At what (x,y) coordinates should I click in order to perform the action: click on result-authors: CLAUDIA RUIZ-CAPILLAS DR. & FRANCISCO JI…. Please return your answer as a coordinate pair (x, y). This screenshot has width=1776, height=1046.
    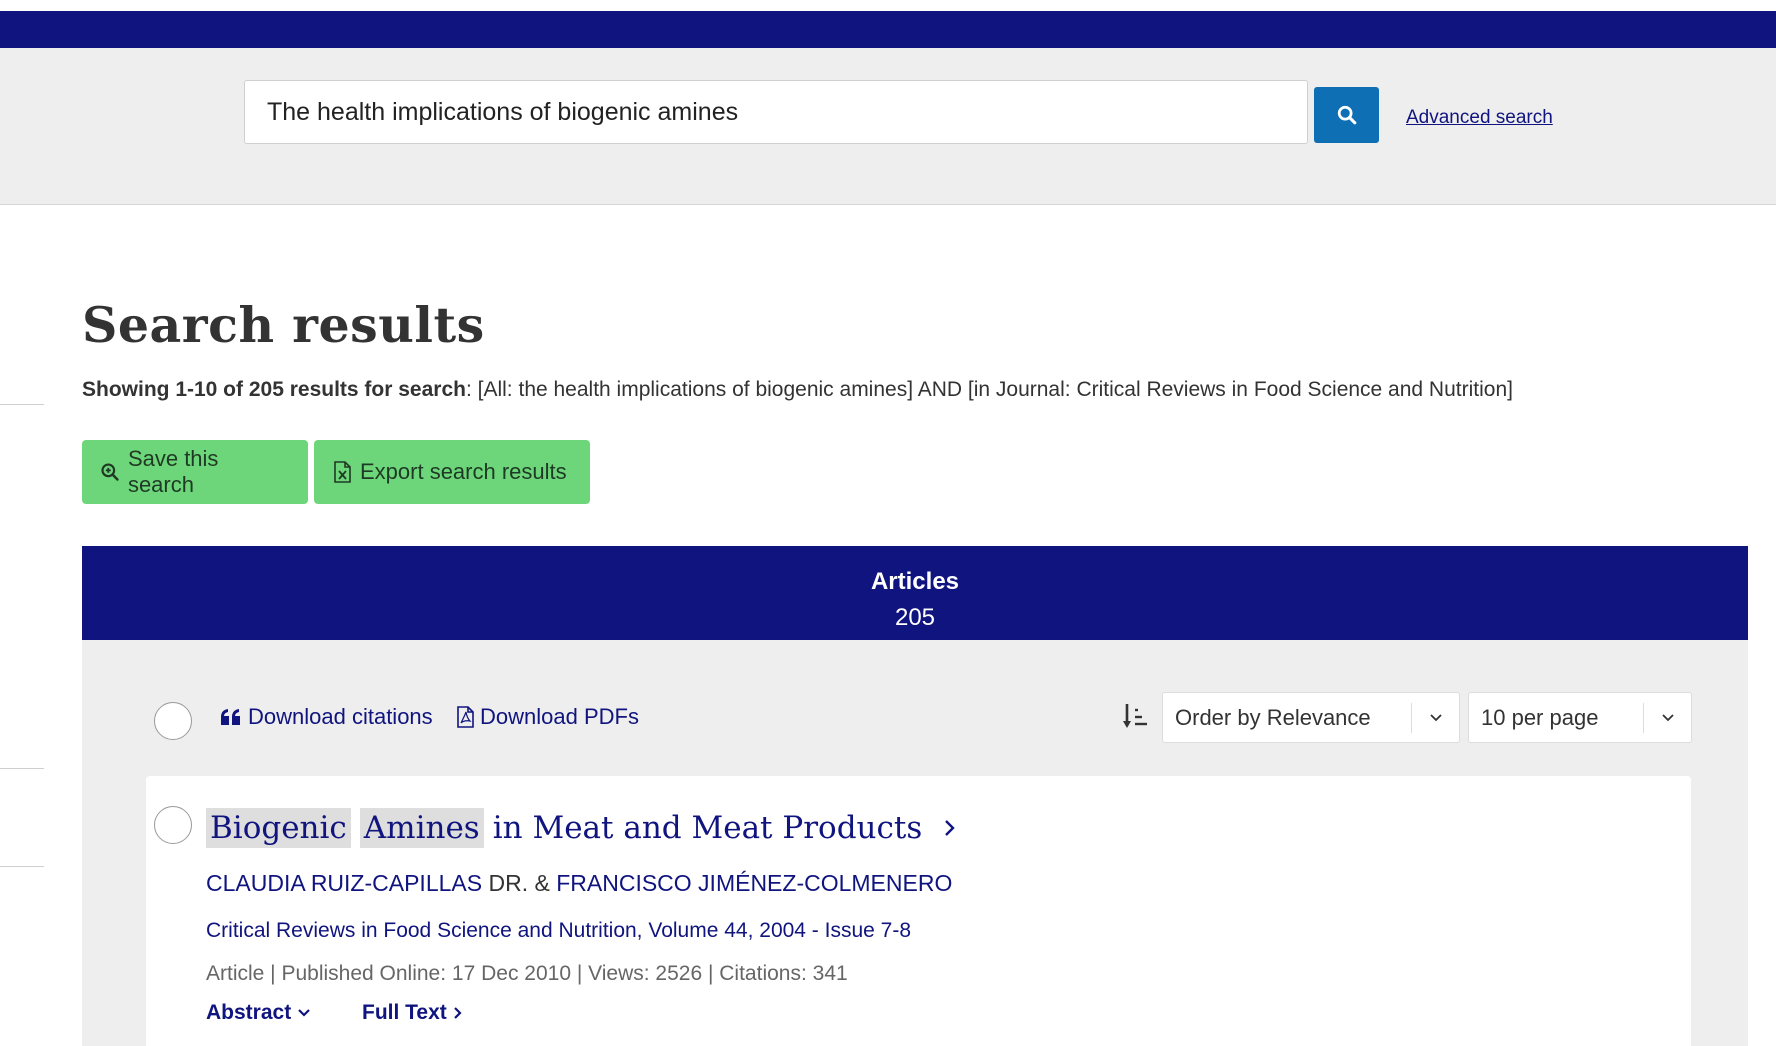
    Looking at the image, I should click on (579, 883).